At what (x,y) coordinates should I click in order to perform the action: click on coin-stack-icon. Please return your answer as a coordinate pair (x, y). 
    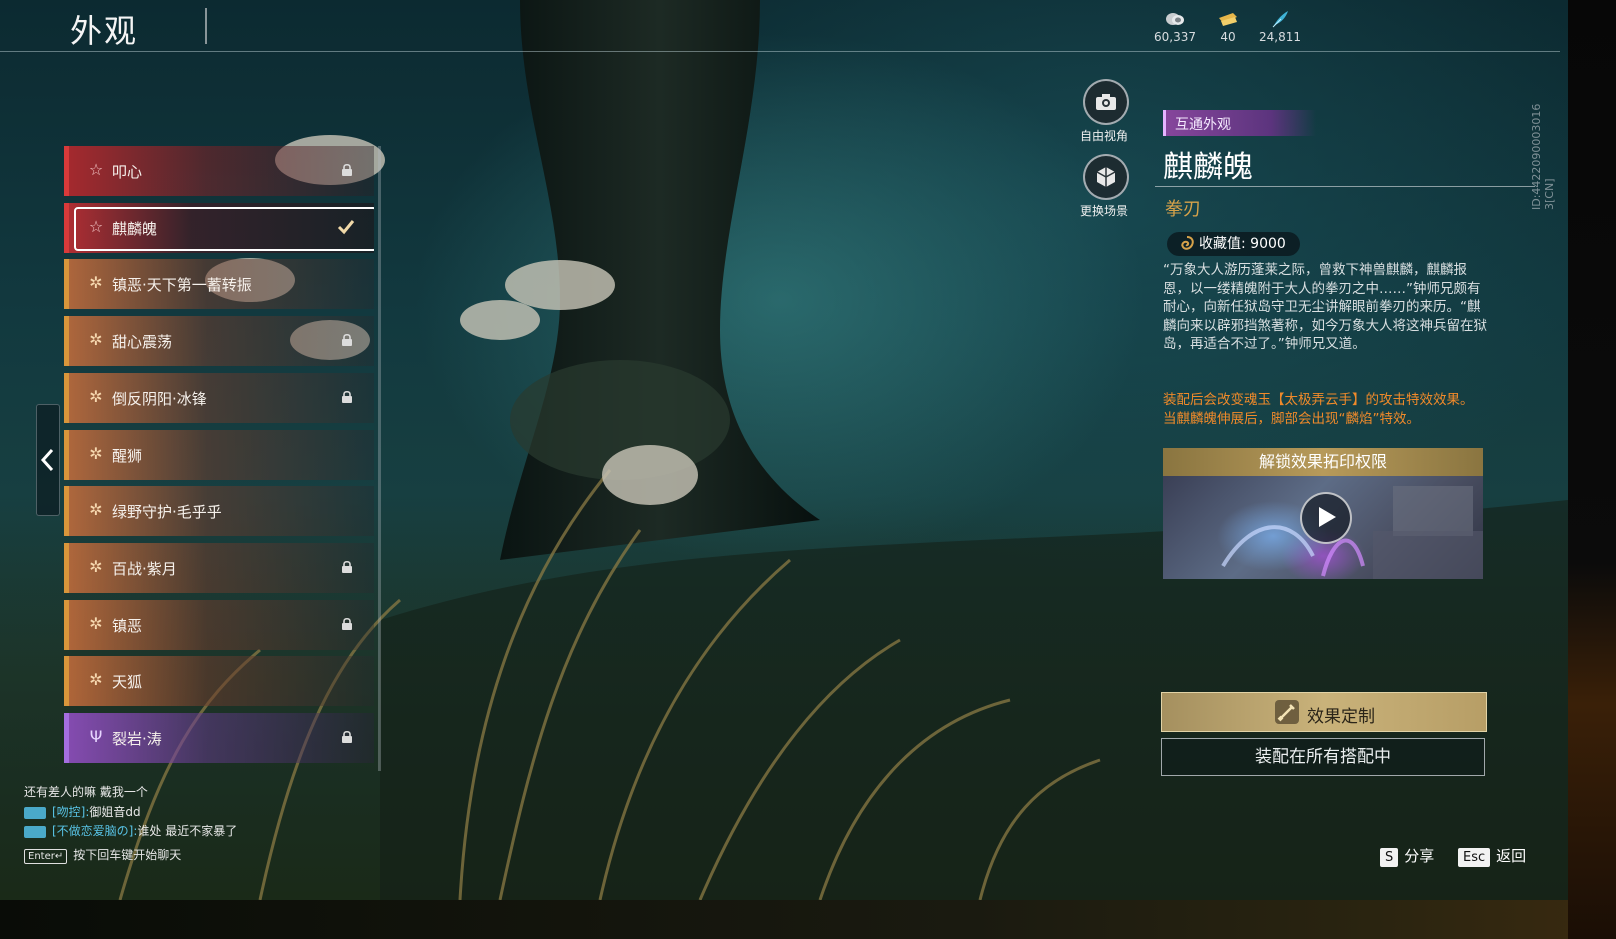
    Looking at the image, I should click on (1175, 19).